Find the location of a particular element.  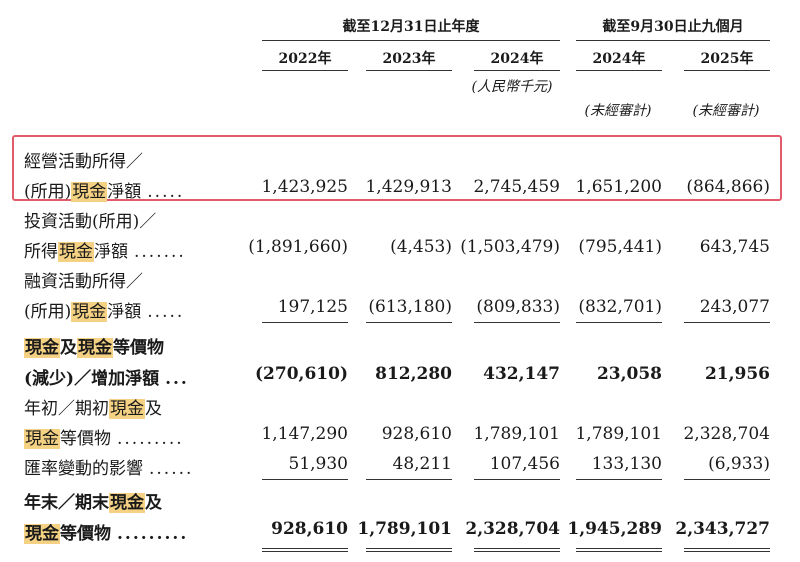

total-double-rule-2025-9m is located at coordinates (727, 550).